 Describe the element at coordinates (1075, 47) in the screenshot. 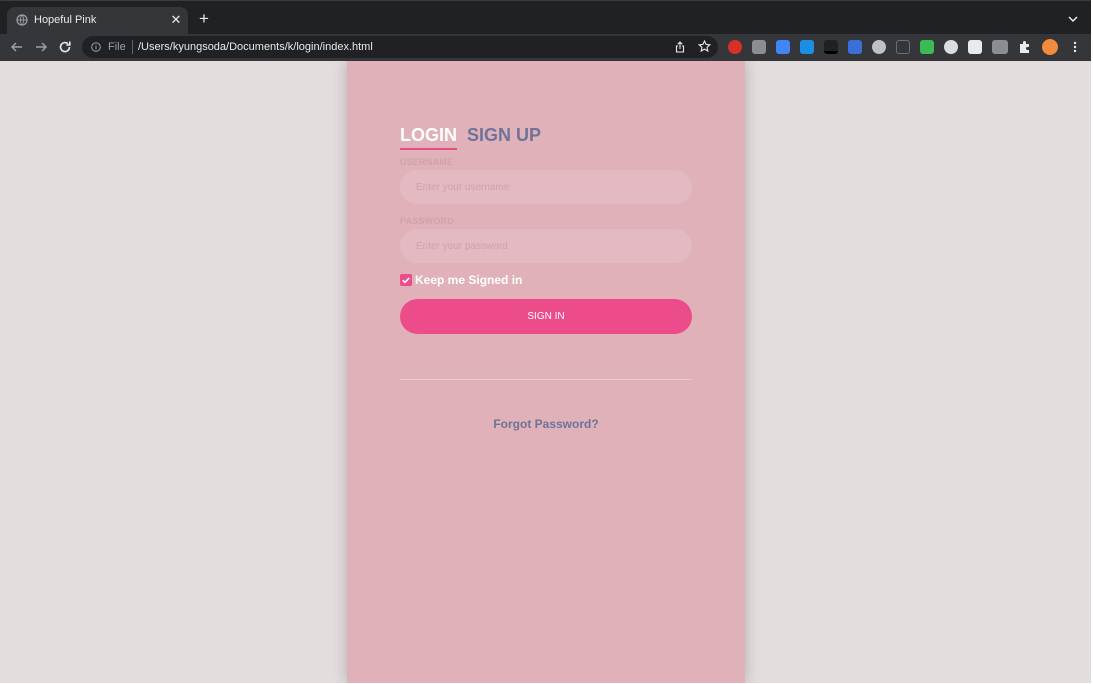

I see `more-menu-icon` at that location.